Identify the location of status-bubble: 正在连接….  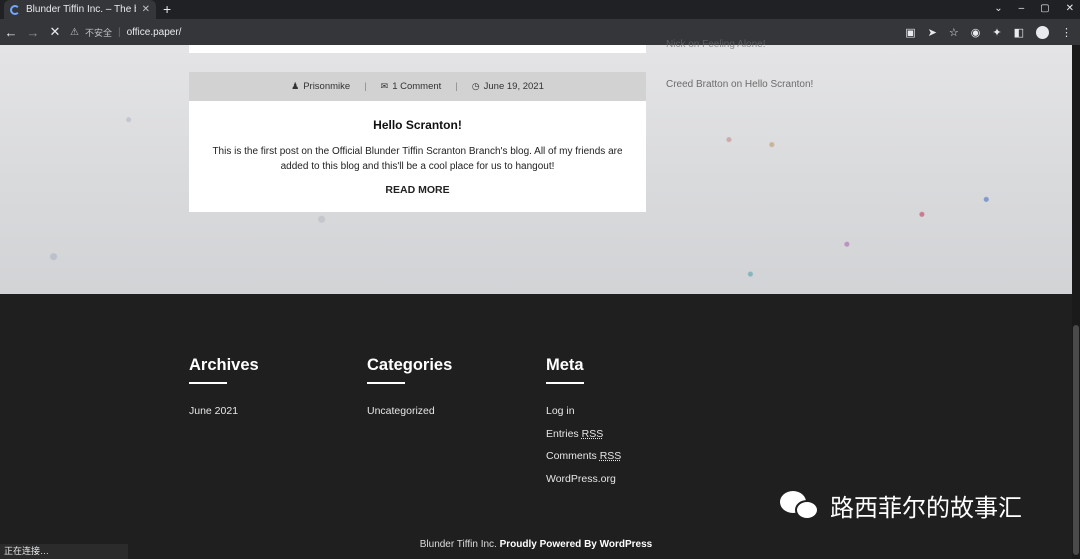
(64, 551).